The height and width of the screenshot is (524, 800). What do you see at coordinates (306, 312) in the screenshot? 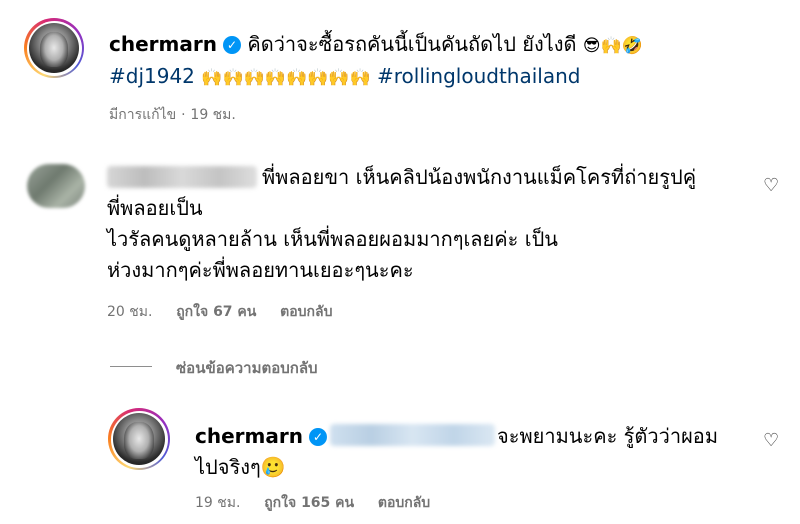
I see `comment-reply-button: ตอบกลับ` at bounding box center [306, 312].